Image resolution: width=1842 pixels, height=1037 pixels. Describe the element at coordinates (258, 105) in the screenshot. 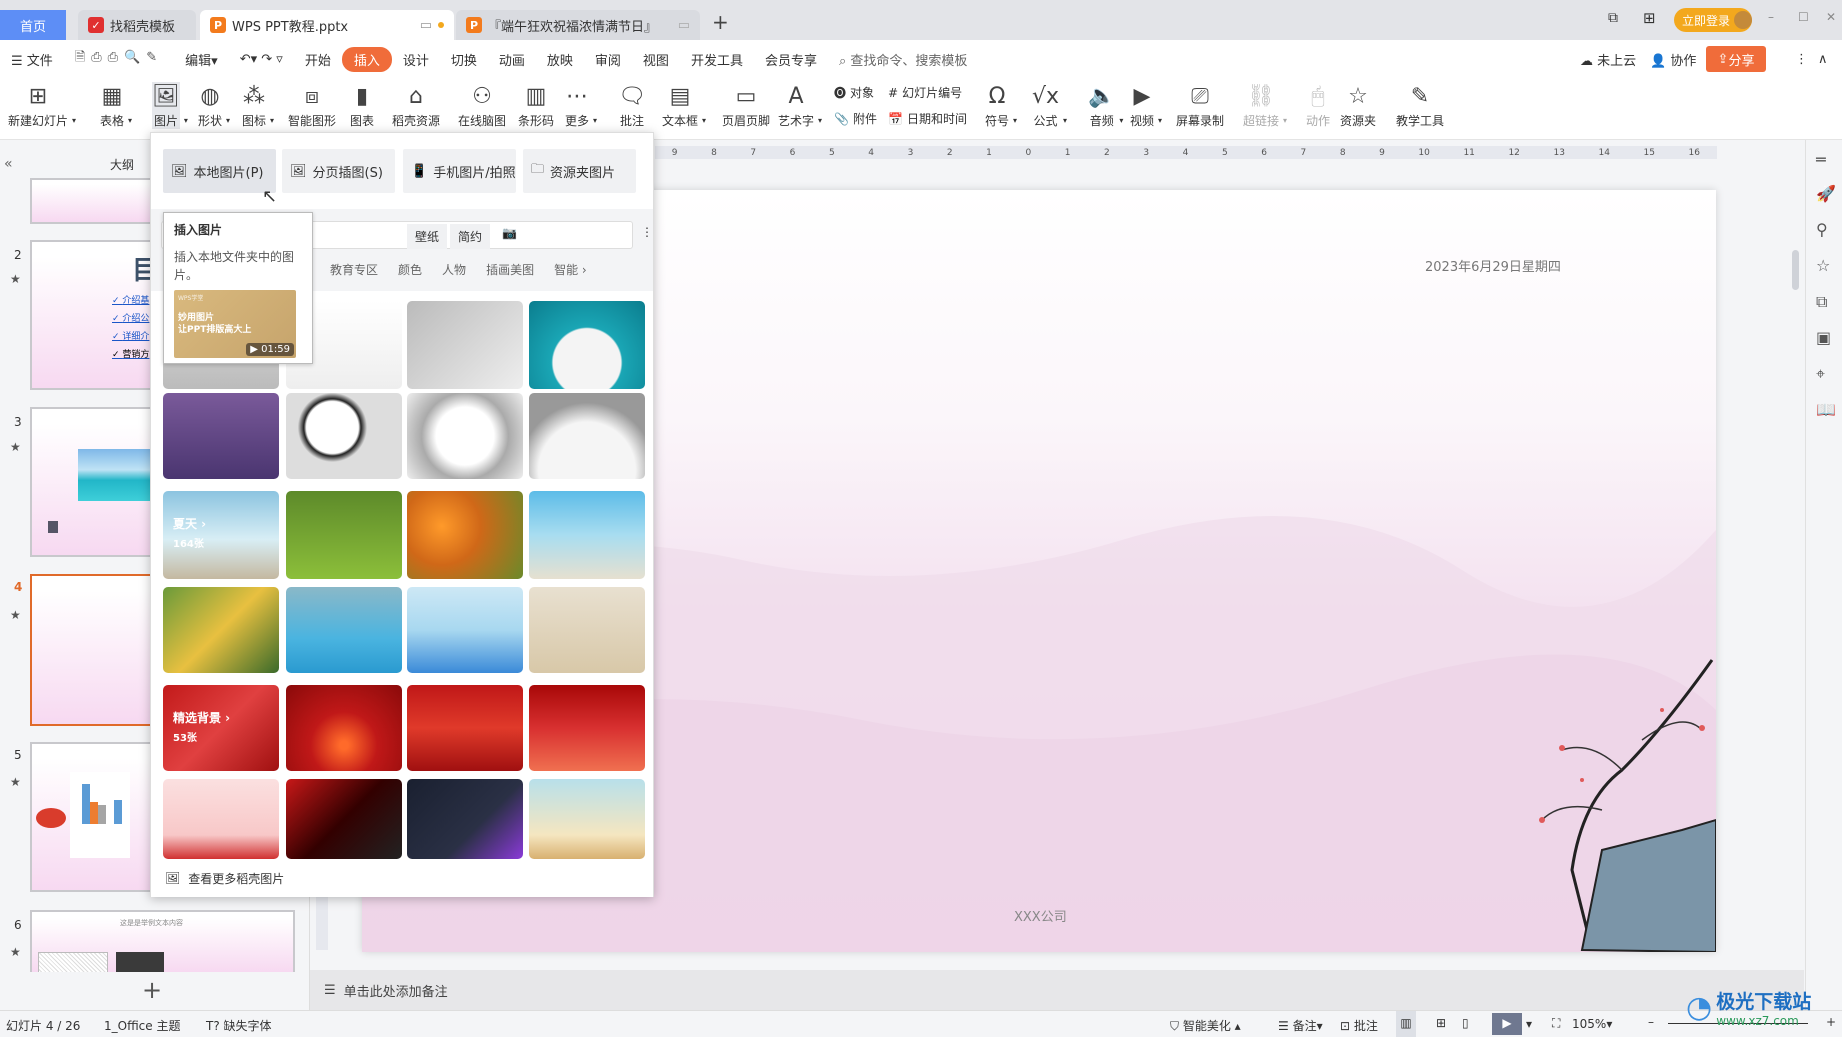

I see `ribbon-icons-button: ⁂ 图标 ▾` at that location.